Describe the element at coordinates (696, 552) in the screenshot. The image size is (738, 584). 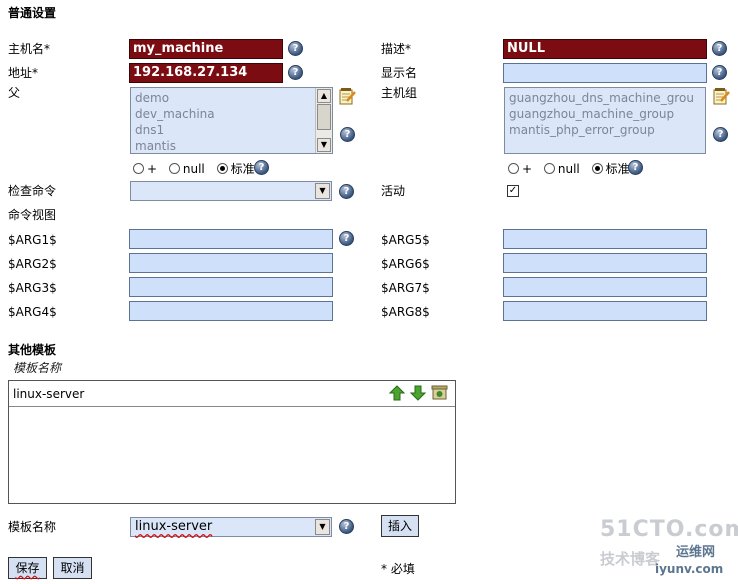
I see `watermark-yunwei: 运维网` at that location.